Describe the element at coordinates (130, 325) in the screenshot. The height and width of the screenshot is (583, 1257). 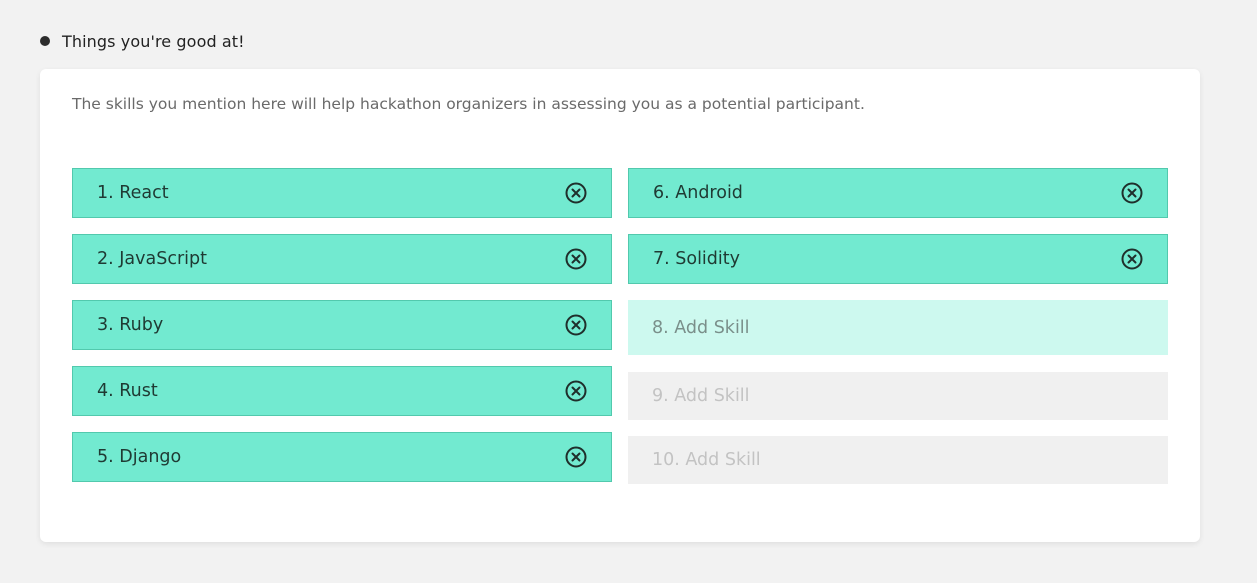
I see `skill-label: 3. Ruby` at that location.